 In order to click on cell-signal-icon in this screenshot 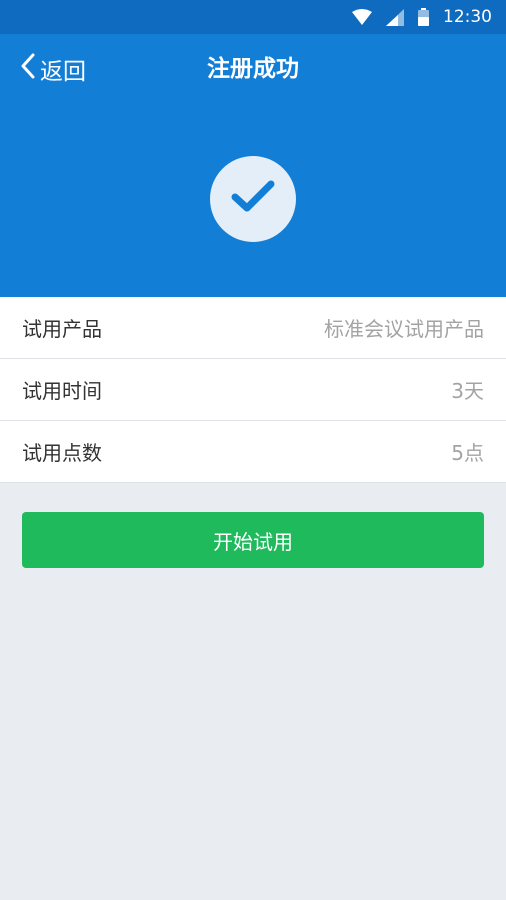, I will do `click(395, 17)`.